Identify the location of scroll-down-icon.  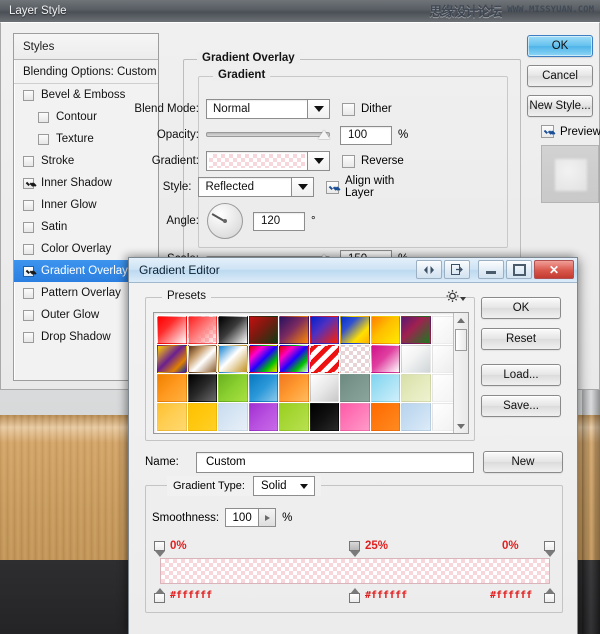
(461, 426).